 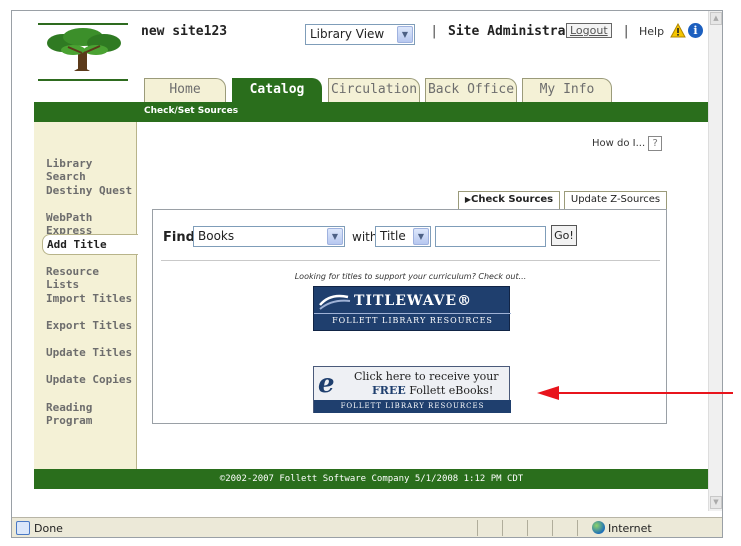 What do you see at coordinates (89, 379) in the screenshot?
I see `sidebar-item-update-copies: Update Copies` at bounding box center [89, 379].